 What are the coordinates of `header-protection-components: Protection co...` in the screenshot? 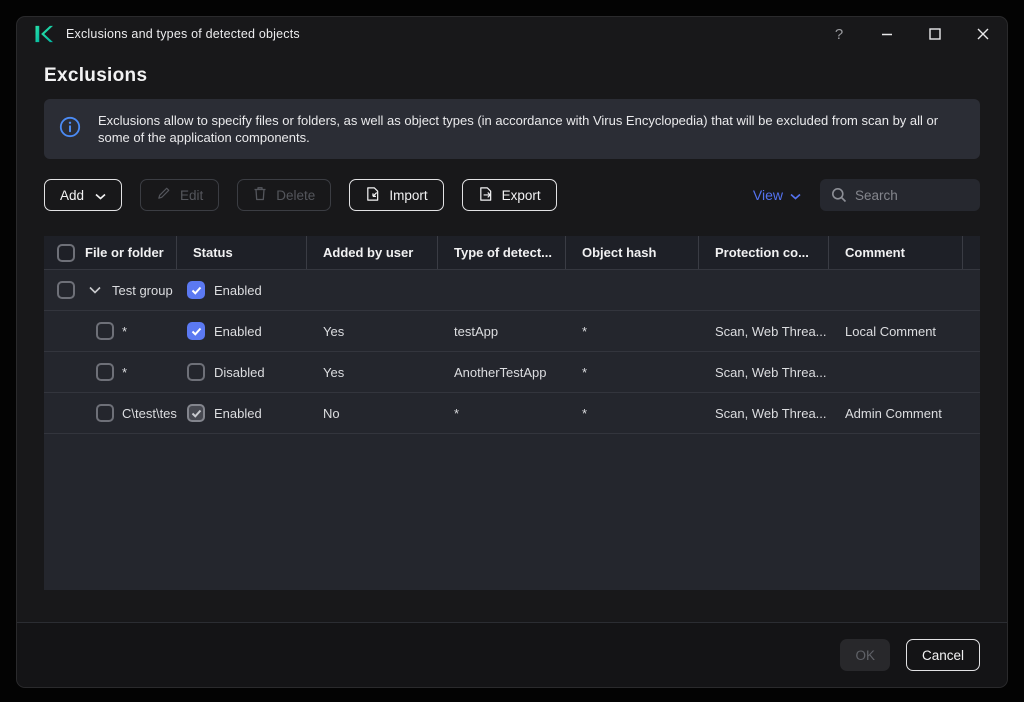 It's located at (764, 252).